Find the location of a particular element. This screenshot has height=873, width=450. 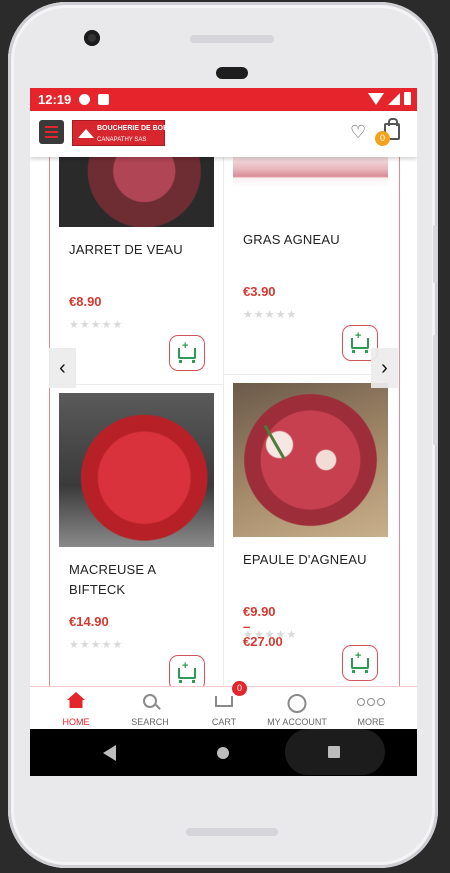

back-triangle-icon is located at coordinates (109, 753).